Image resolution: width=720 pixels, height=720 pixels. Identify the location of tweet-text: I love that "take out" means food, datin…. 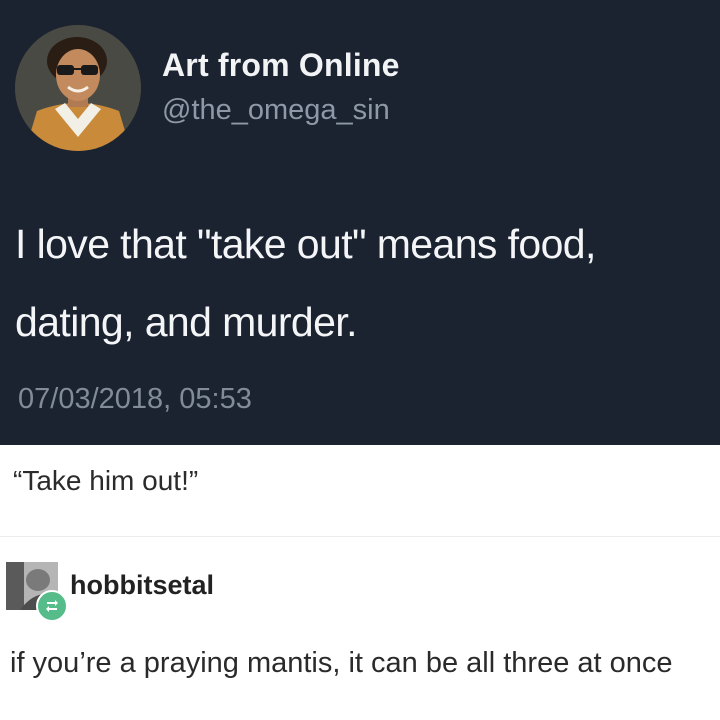
(305, 283).